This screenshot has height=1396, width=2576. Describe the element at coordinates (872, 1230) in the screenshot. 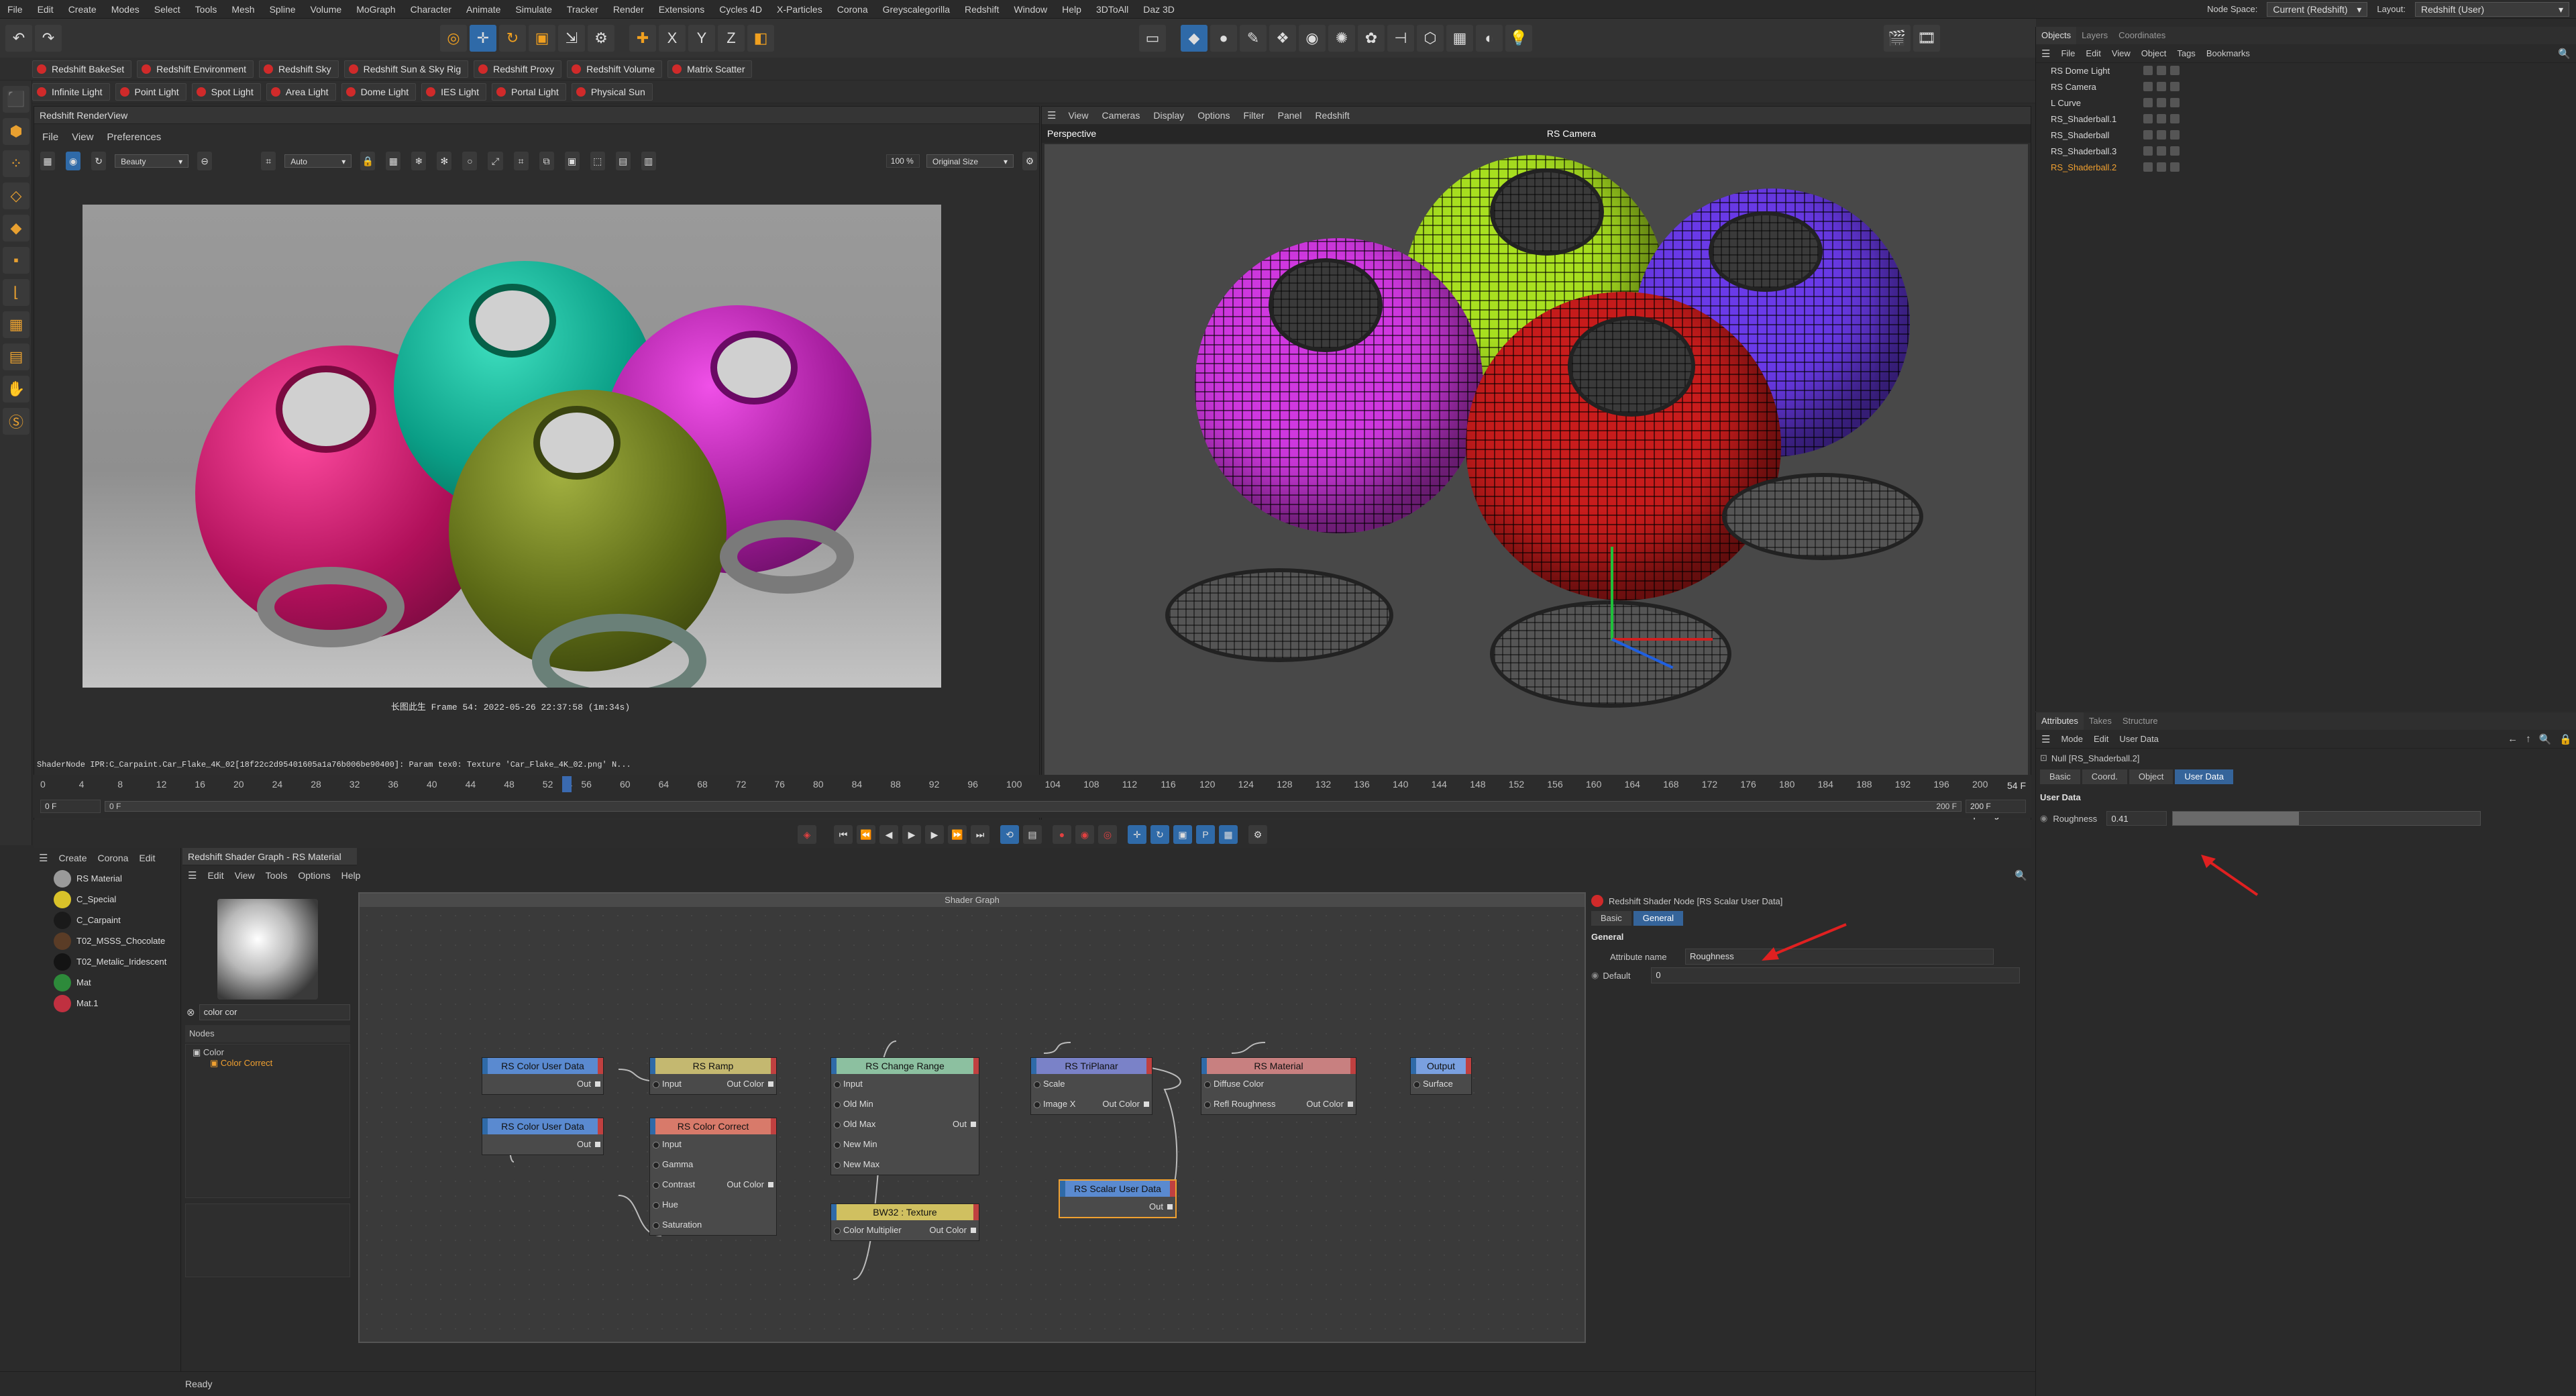

I see `node-port: Color Multiplier` at that location.